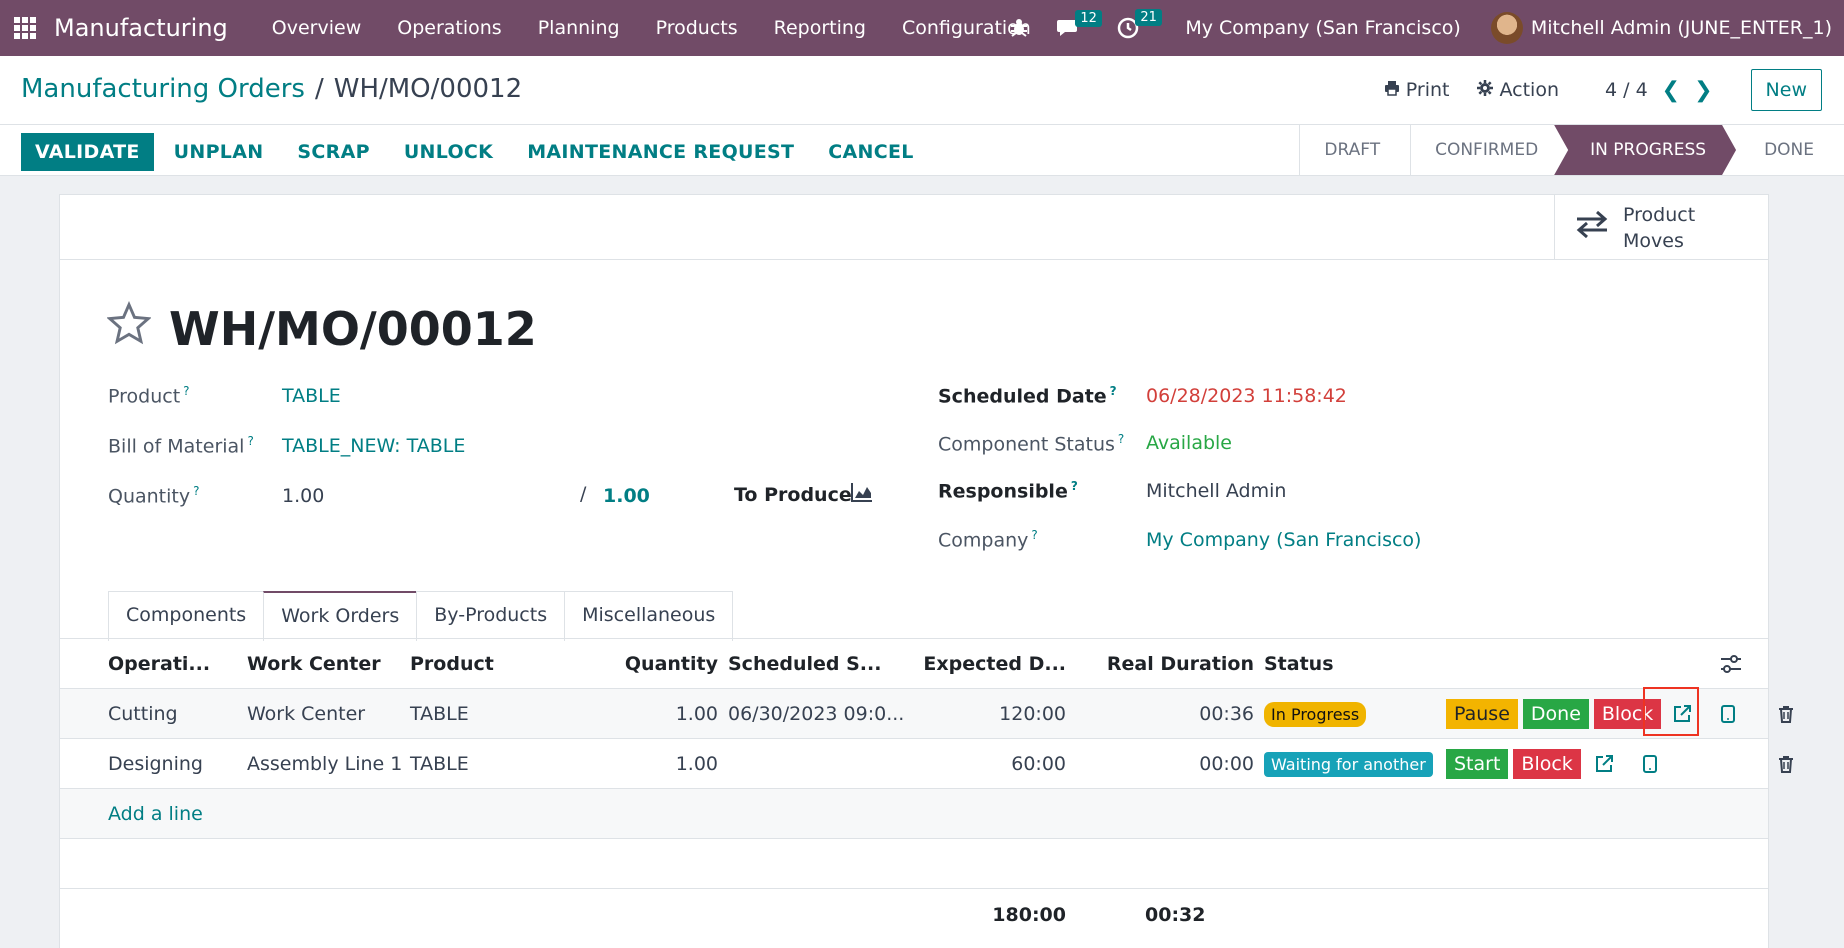  I want to click on user-menu: Mitchell Admin (JUNE_ENTER_1), so click(1681, 28).